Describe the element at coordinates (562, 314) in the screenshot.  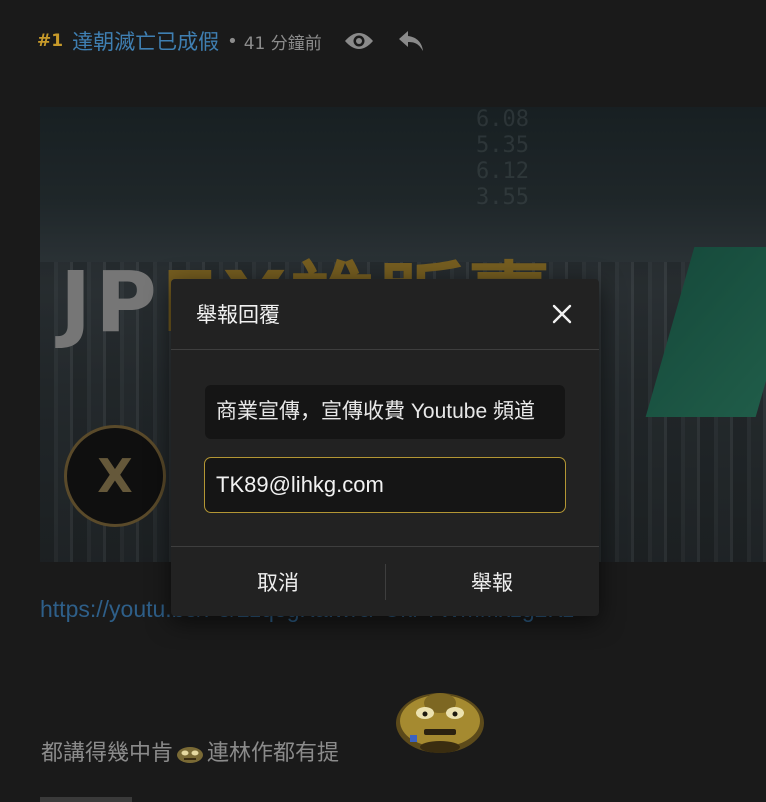
I see `close-icon` at that location.